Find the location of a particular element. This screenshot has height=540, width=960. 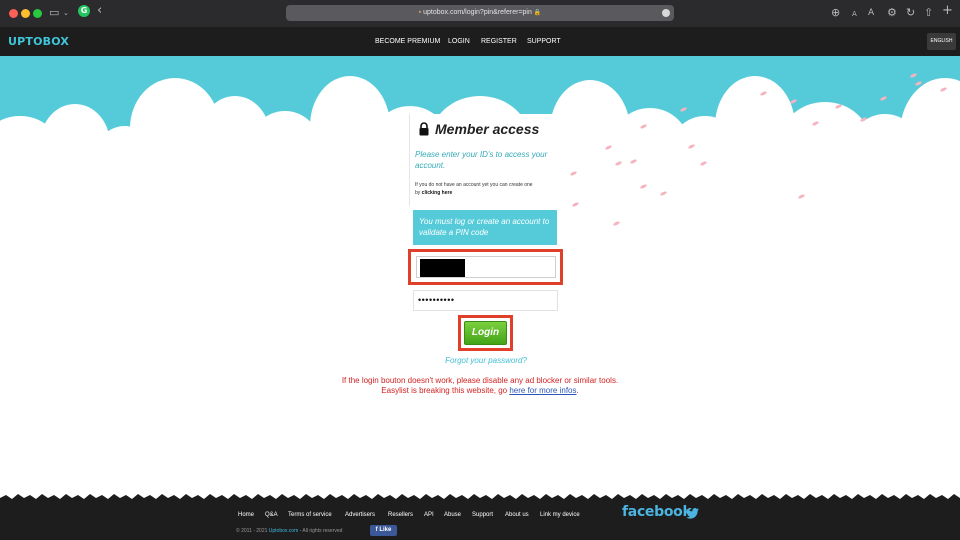

footer-link-api: API is located at coordinates (429, 515).